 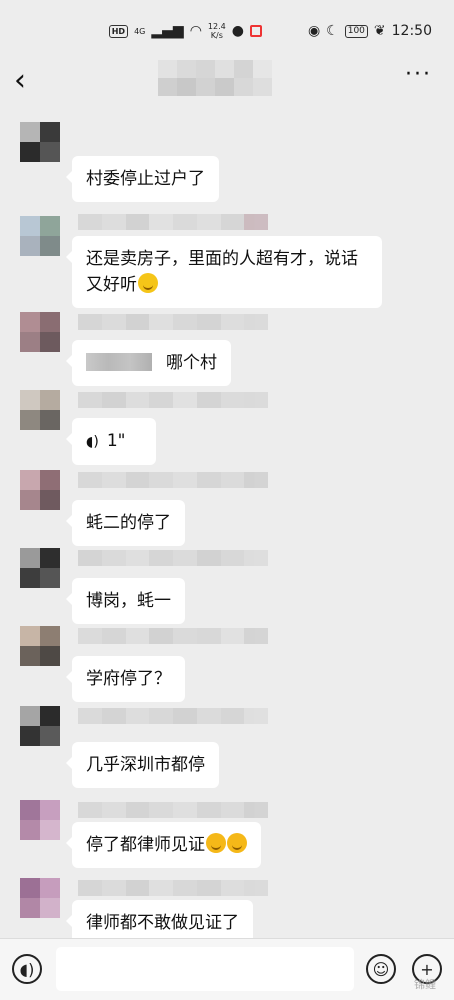 I want to click on message-bubble: 几乎深圳市都停, so click(x=142, y=765).